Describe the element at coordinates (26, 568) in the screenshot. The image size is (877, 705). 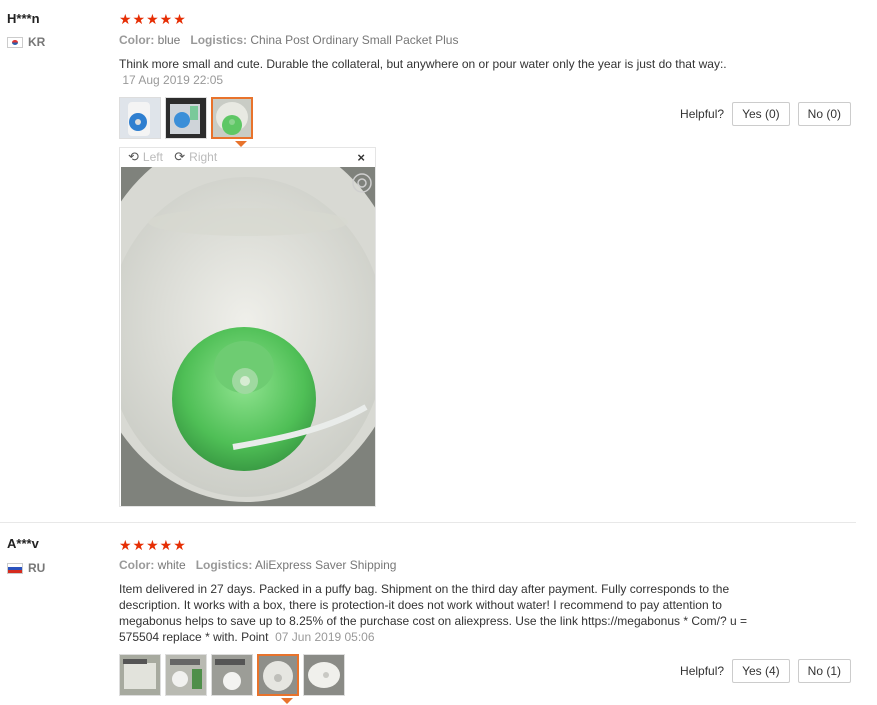
I see `reviewer-country: RU` at that location.